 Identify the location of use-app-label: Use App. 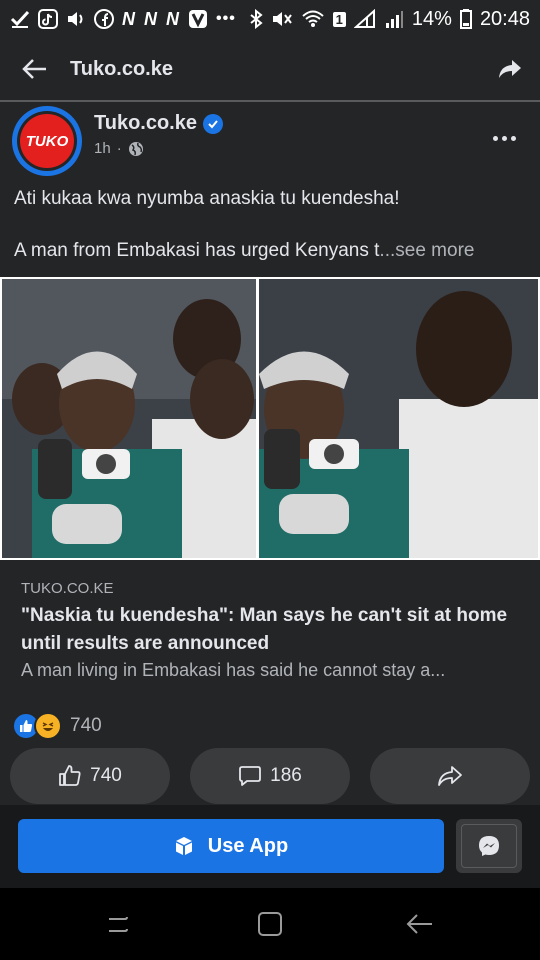
(248, 845).